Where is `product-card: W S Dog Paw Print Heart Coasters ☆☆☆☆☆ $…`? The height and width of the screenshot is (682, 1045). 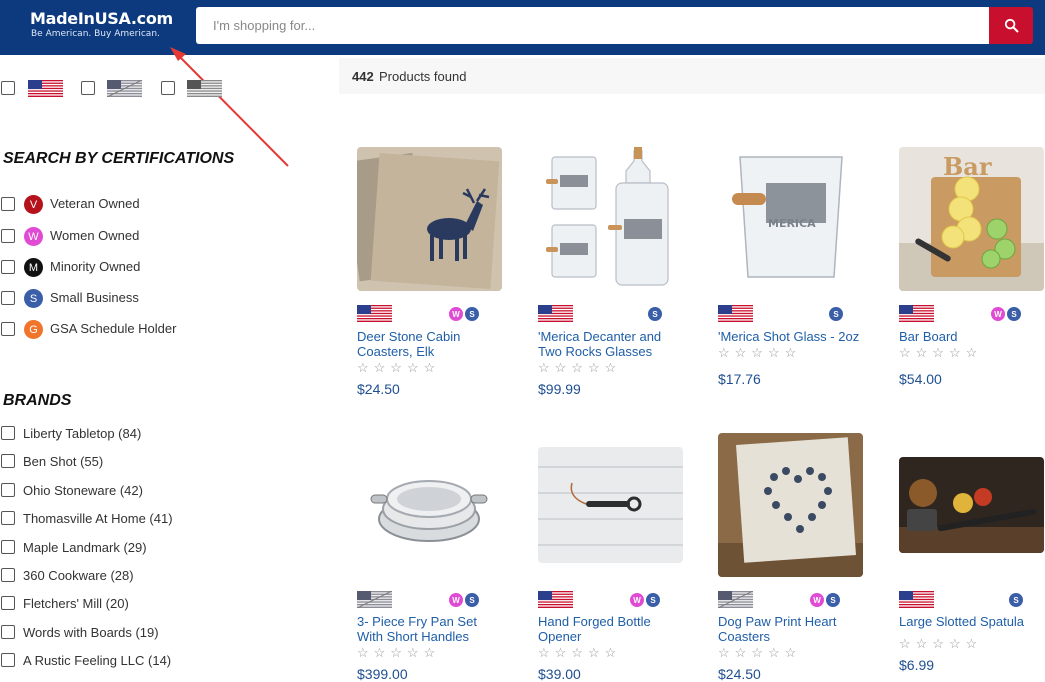
product-card: W S Dog Paw Print Heart Coasters ☆☆☆☆☆ $… is located at coordinates (792, 557).